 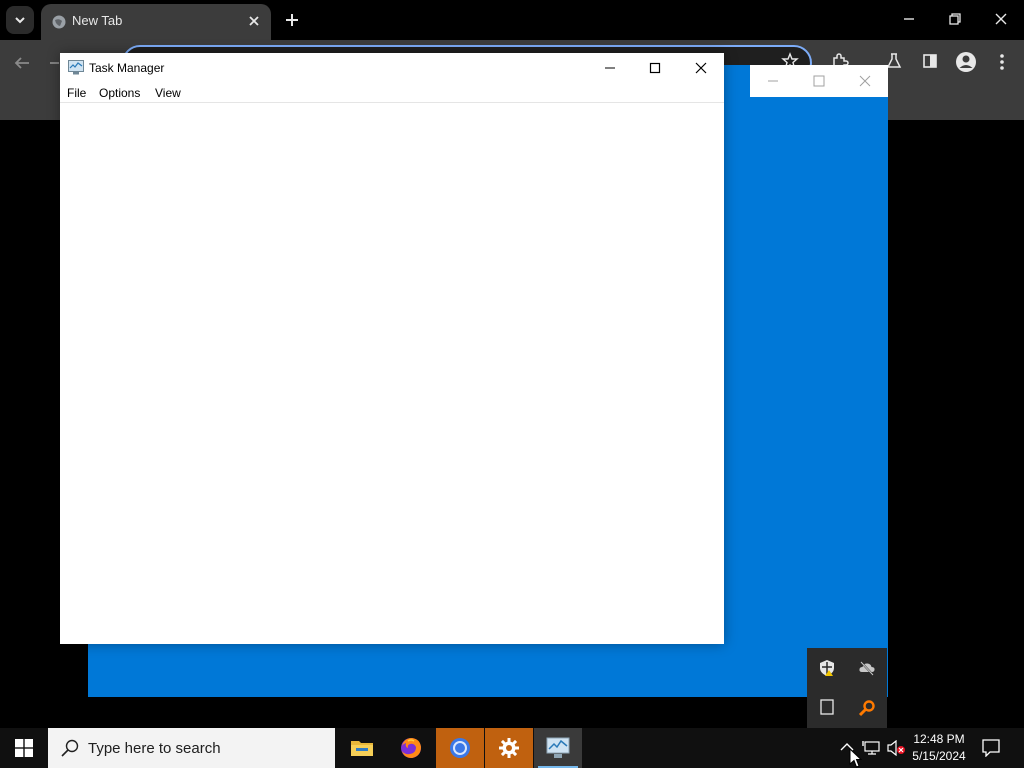 I want to click on chrome-icon, so click(x=460, y=748).